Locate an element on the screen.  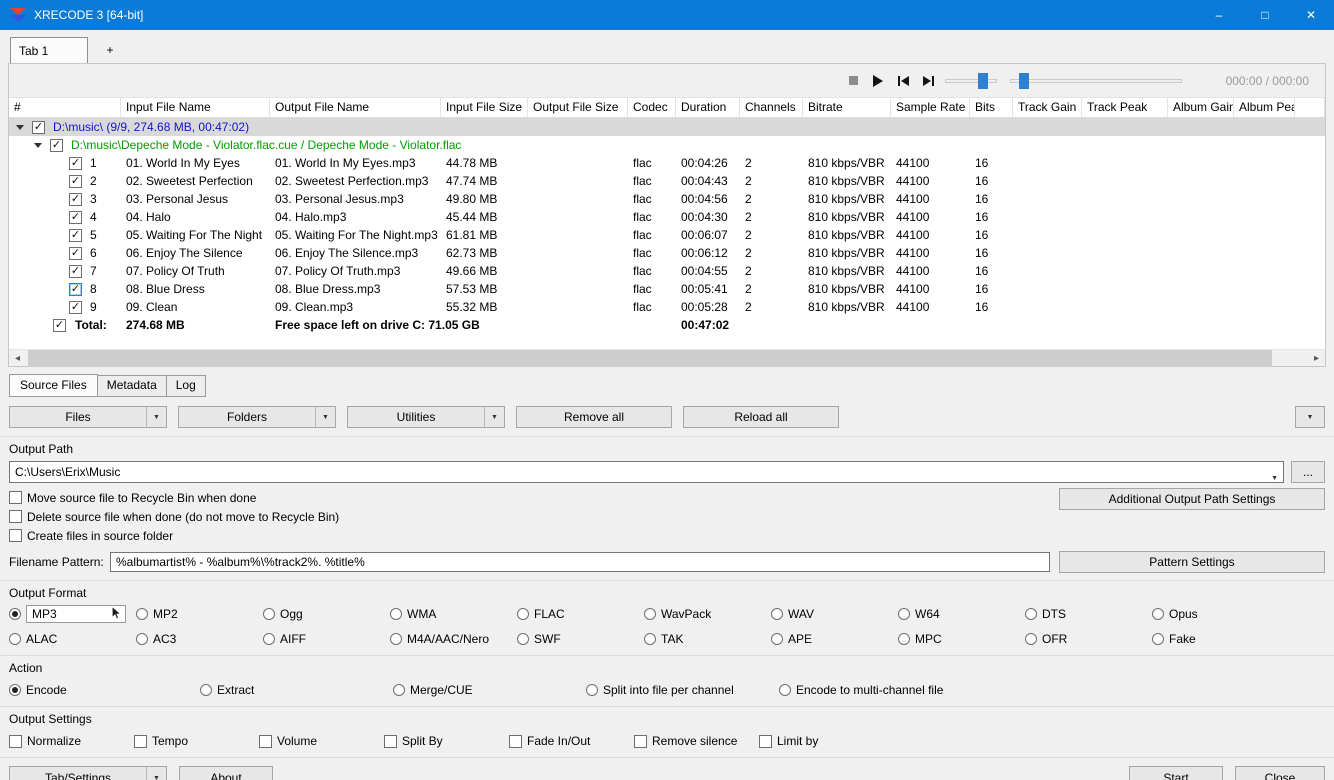
format-option-opus: Opus is located at coordinates (1215, 614).